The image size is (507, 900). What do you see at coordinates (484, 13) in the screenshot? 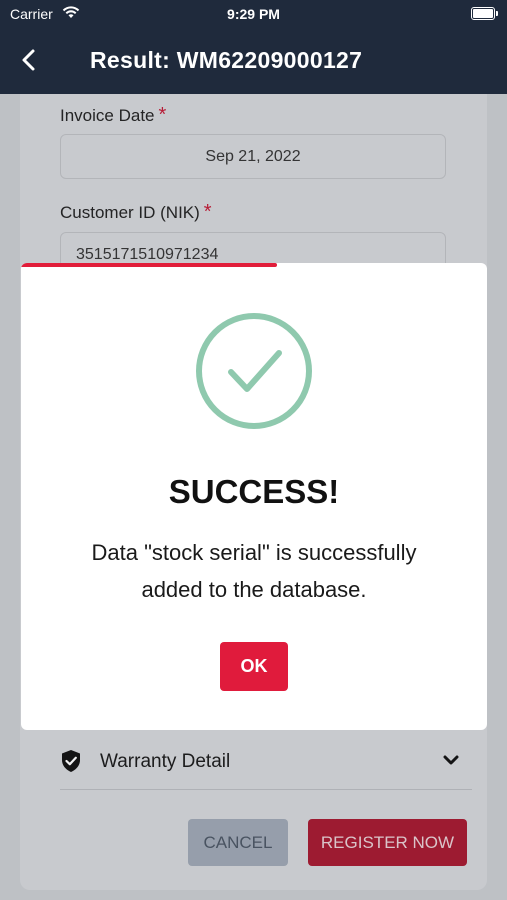
I see `battery-icon` at bounding box center [484, 13].